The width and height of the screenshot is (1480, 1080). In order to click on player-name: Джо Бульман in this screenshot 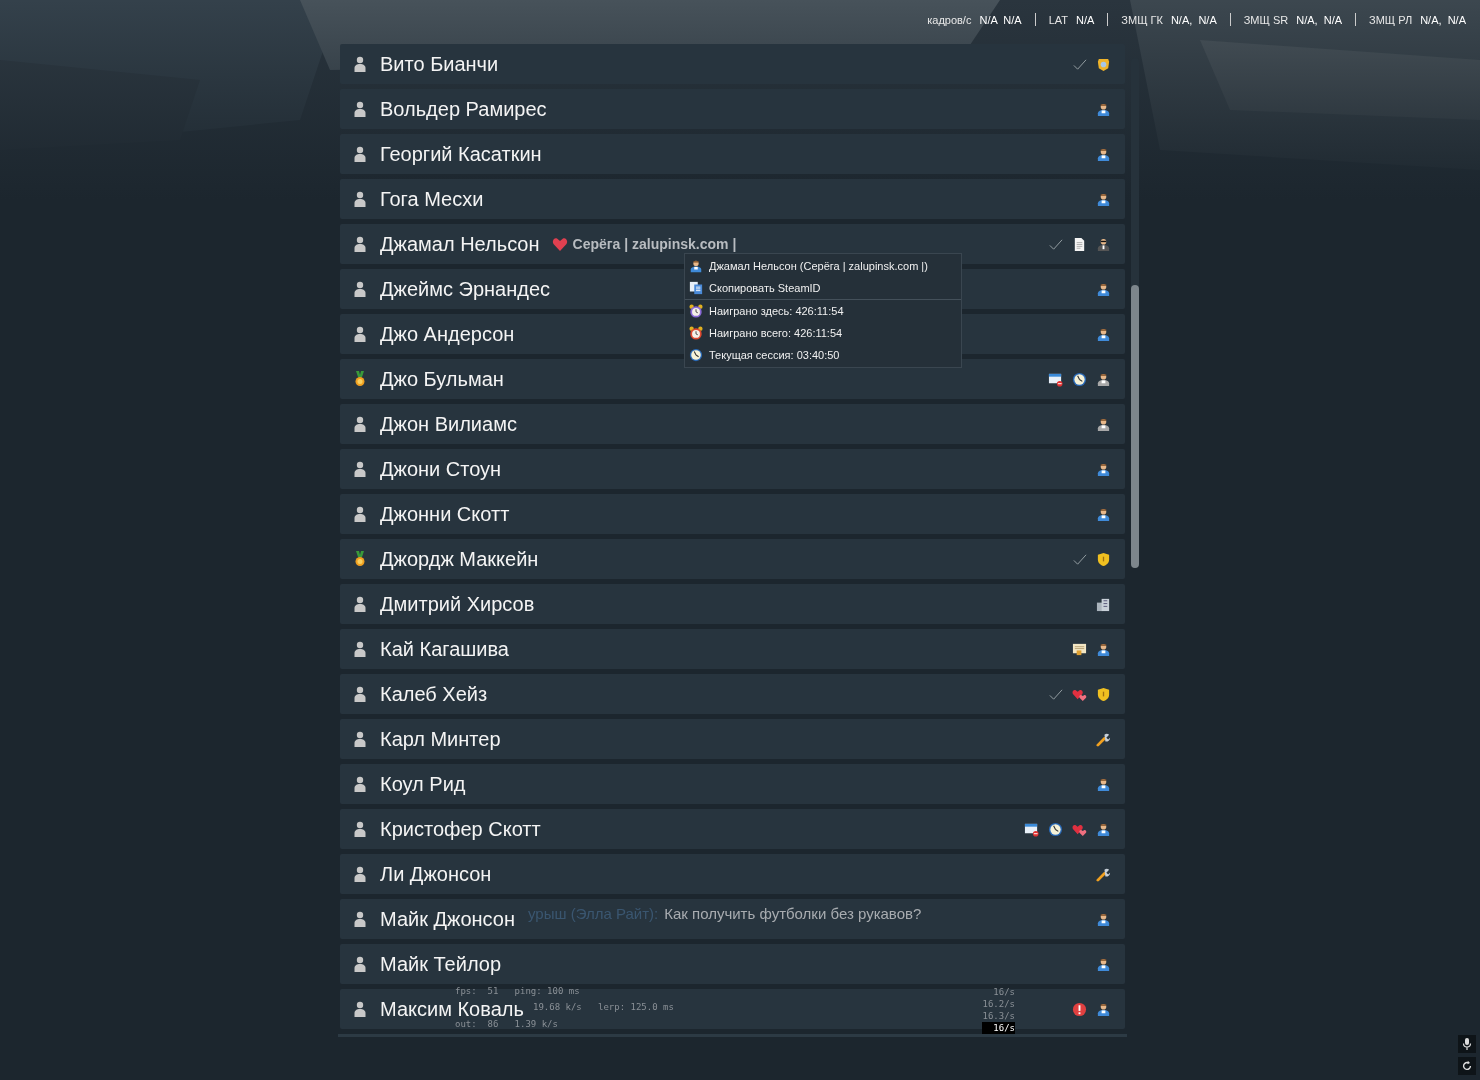, I will do `click(442, 379)`.